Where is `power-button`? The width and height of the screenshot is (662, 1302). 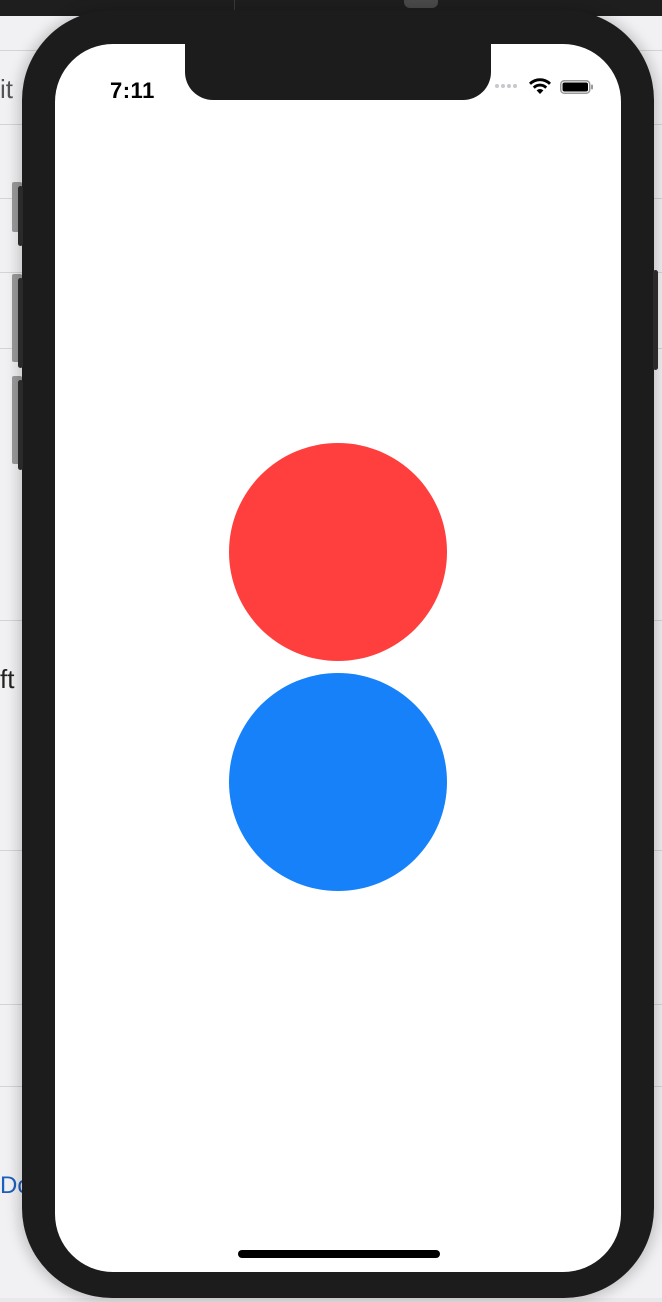 power-button is located at coordinates (655, 320).